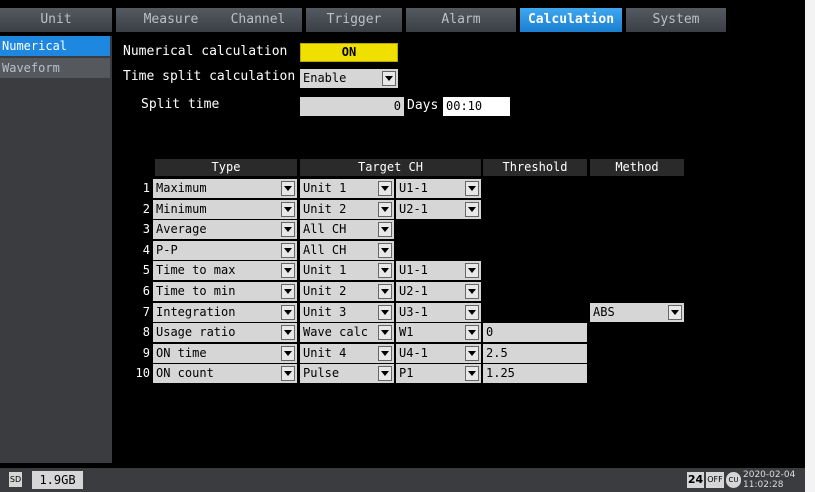  What do you see at coordinates (321, 373) in the screenshot?
I see `target-unit-select-value: Pulse` at bounding box center [321, 373].